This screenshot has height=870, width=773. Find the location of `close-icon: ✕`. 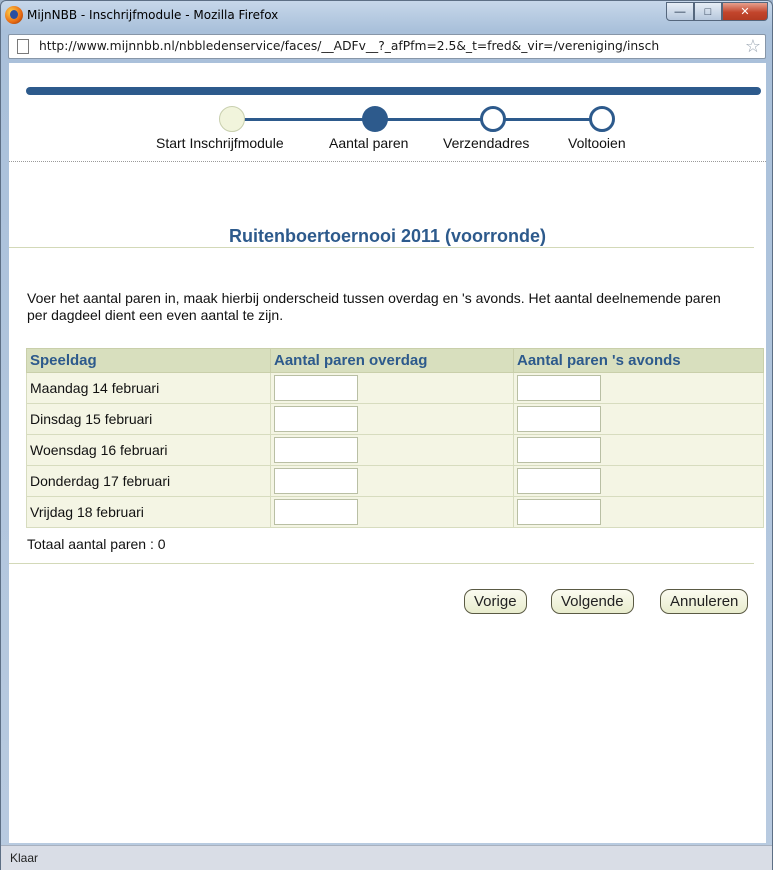

close-icon: ✕ is located at coordinates (745, 12).